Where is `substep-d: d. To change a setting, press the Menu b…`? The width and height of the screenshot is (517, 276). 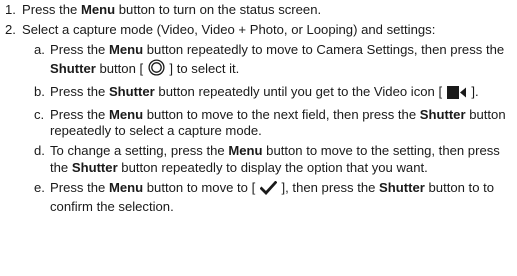 substep-d: d. To change a setting, press the Menu b… is located at coordinates (258, 159).